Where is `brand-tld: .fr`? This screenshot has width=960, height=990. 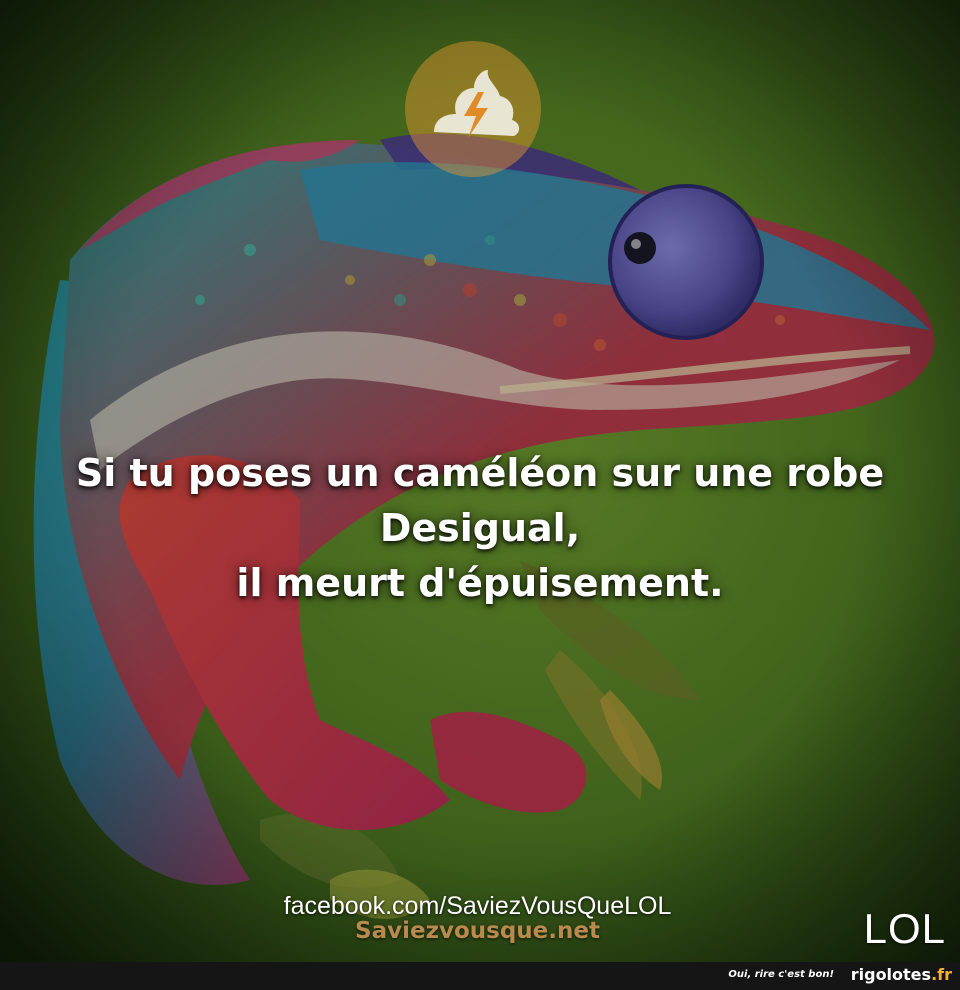 brand-tld: .fr is located at coordinates (941, 974).